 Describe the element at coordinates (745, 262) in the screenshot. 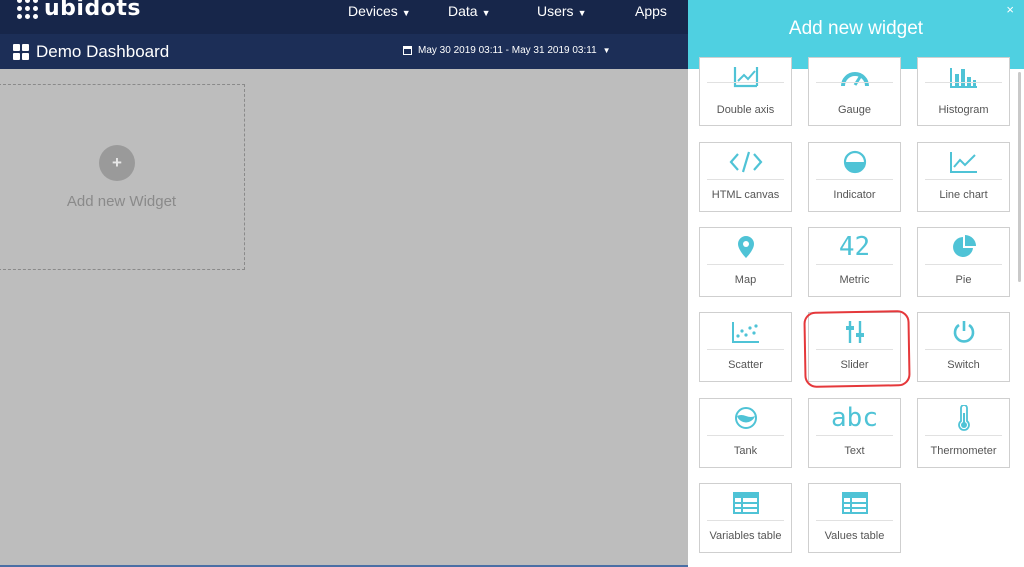

I see `widget-tile-map: Map` at that location.